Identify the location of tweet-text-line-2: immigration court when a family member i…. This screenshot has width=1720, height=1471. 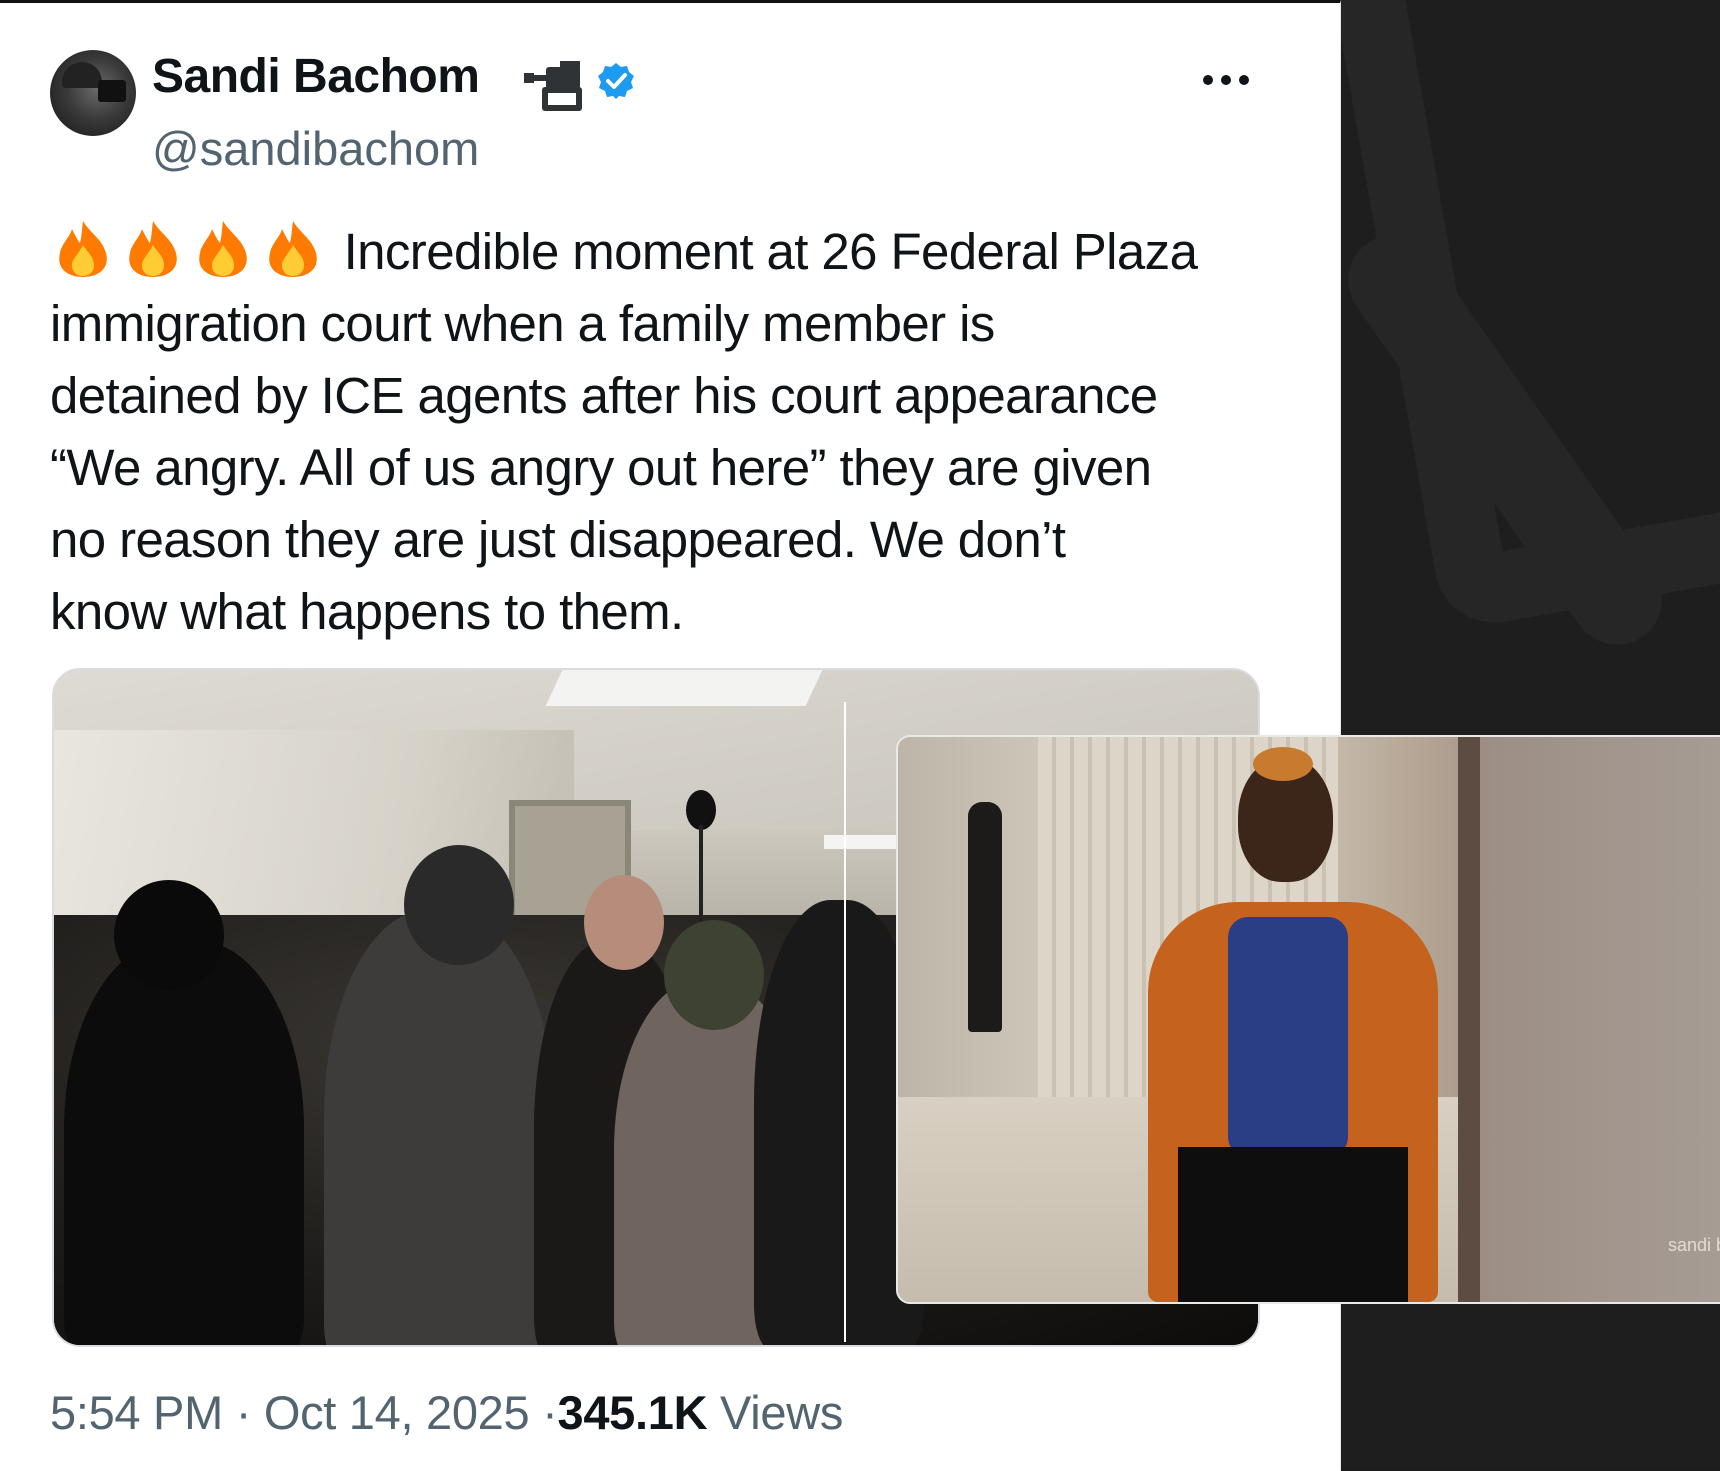
(522, 323).